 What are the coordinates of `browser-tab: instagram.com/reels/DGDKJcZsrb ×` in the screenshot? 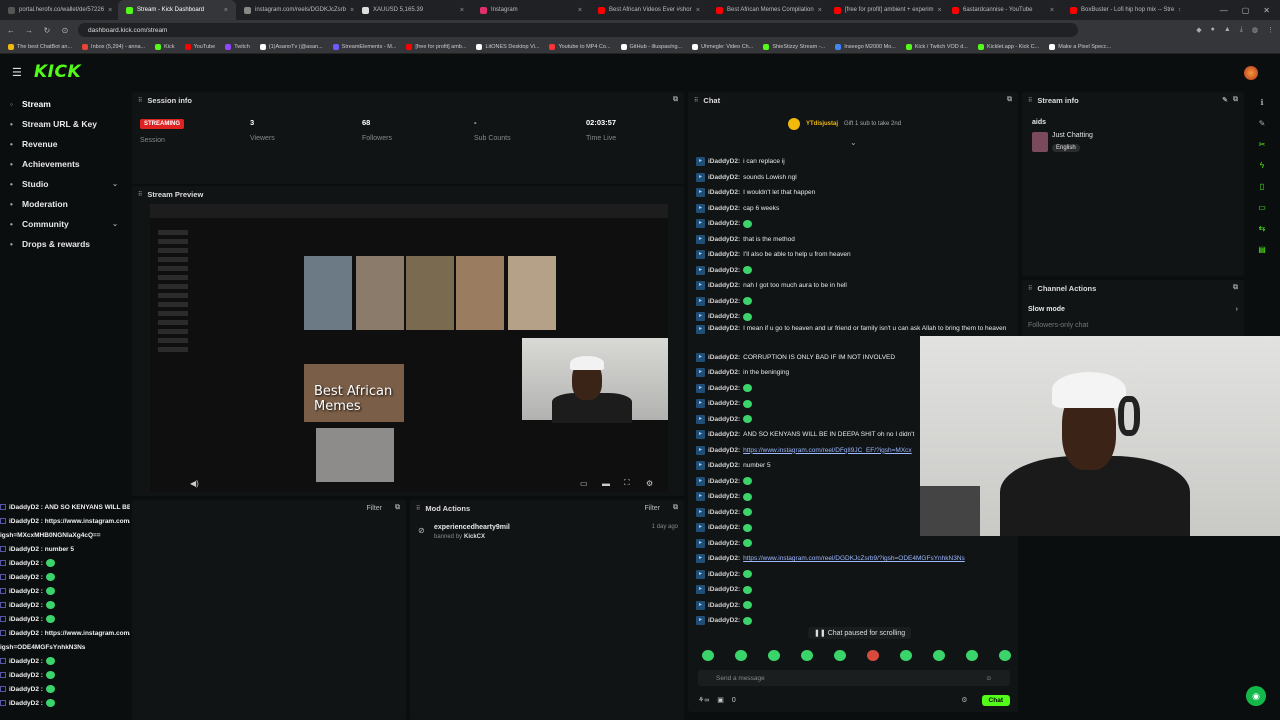 It's located at (295, 10).